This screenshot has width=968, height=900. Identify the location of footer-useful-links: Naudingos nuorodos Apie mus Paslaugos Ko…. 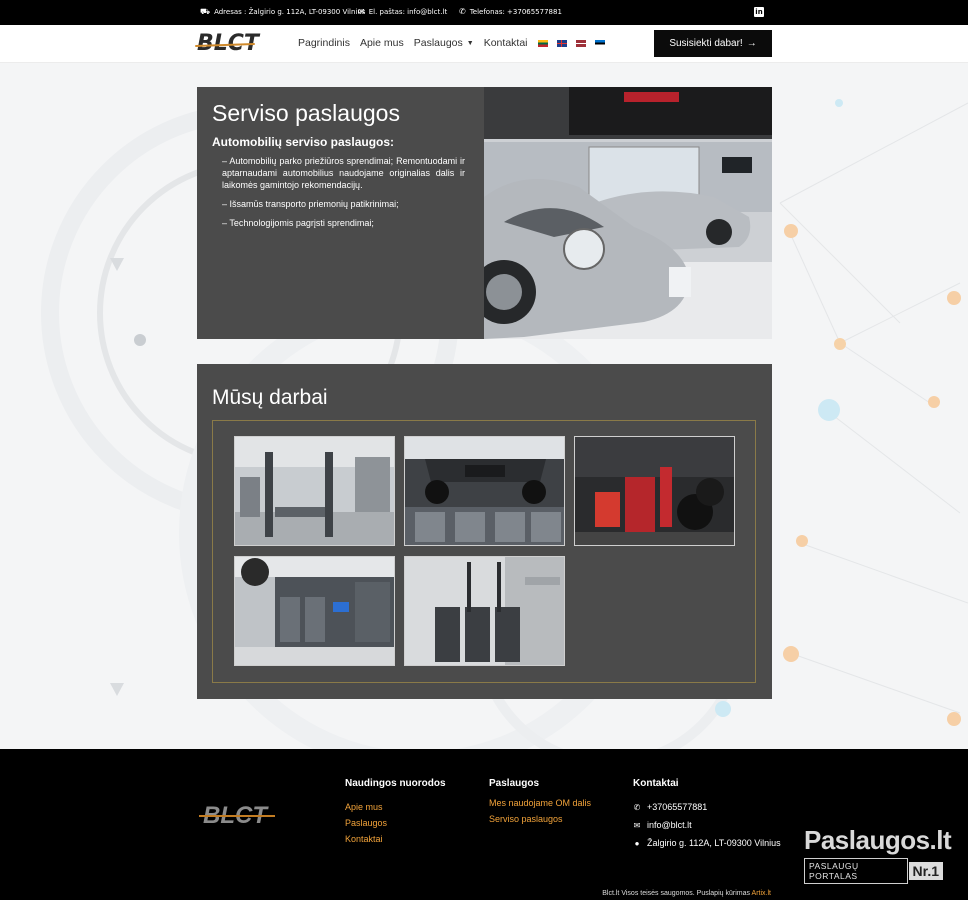
(395, 814).